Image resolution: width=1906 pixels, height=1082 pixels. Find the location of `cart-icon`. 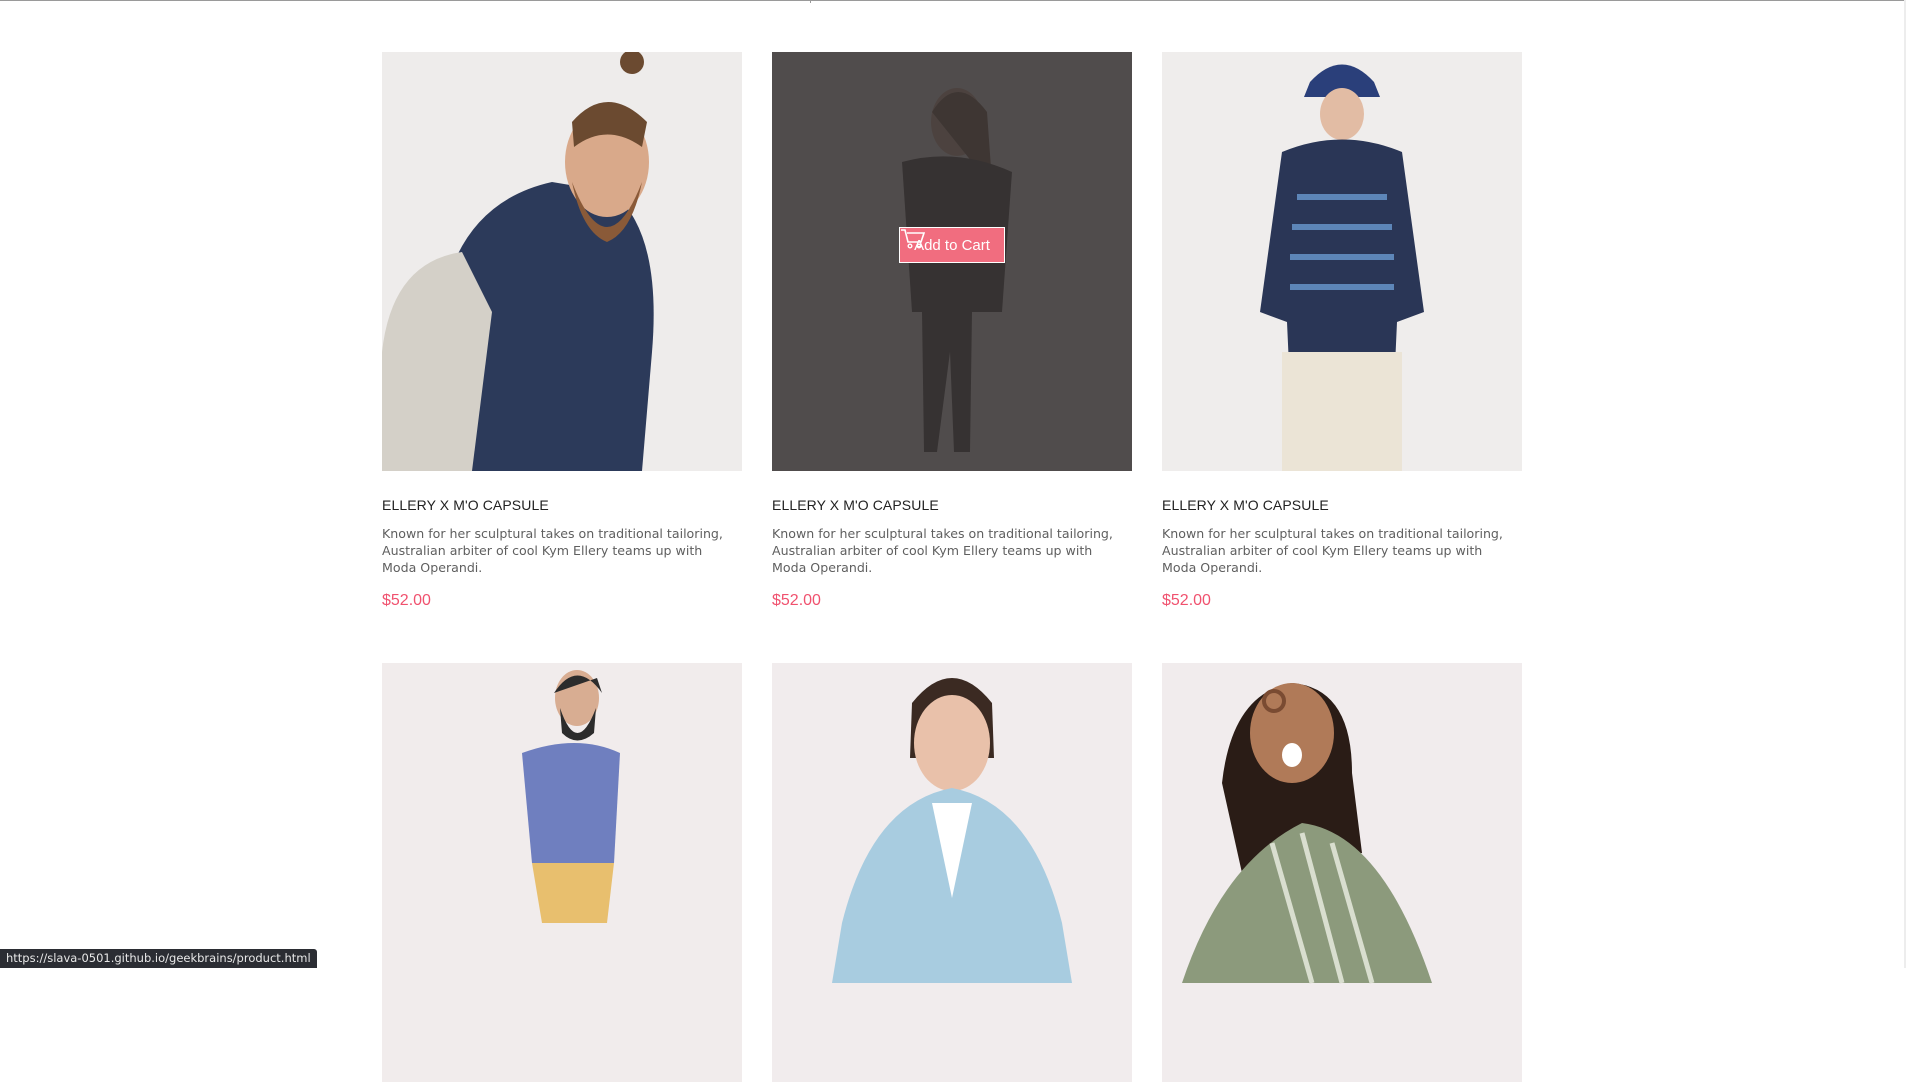

cart-icon is located at coordinates (913, 238).